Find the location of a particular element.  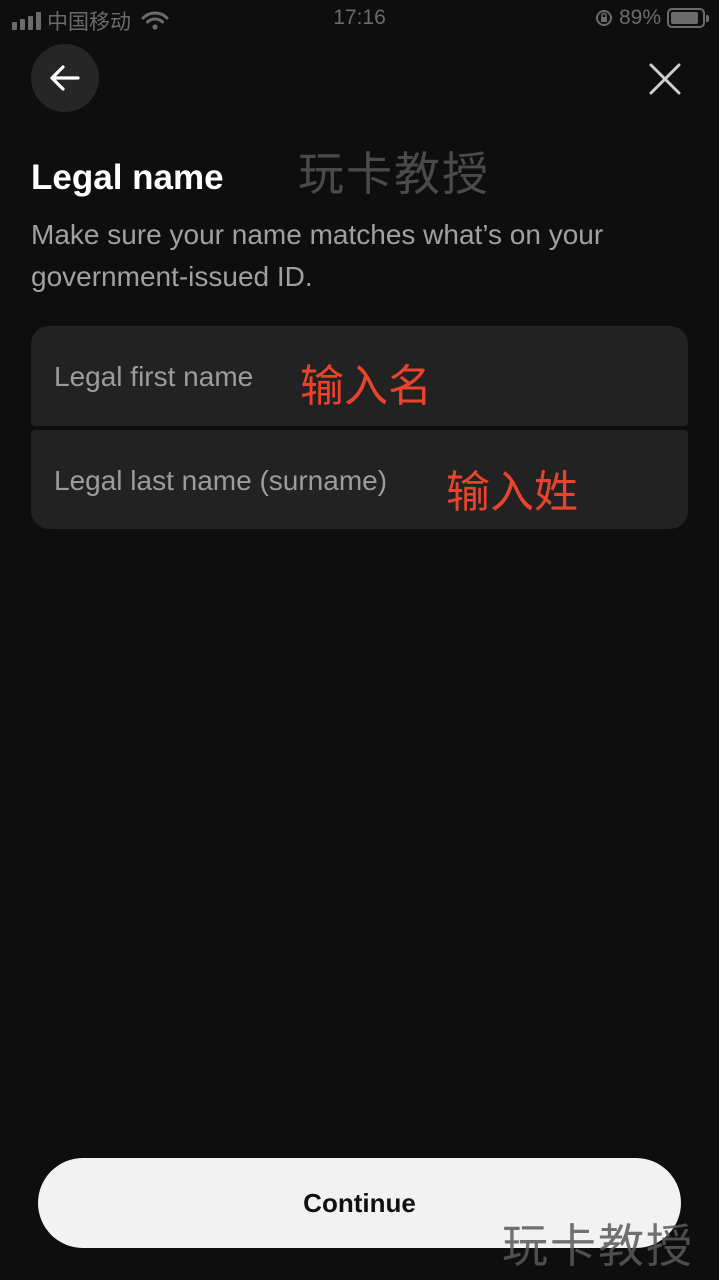

battery-icon is located at coordinates (688, 18).